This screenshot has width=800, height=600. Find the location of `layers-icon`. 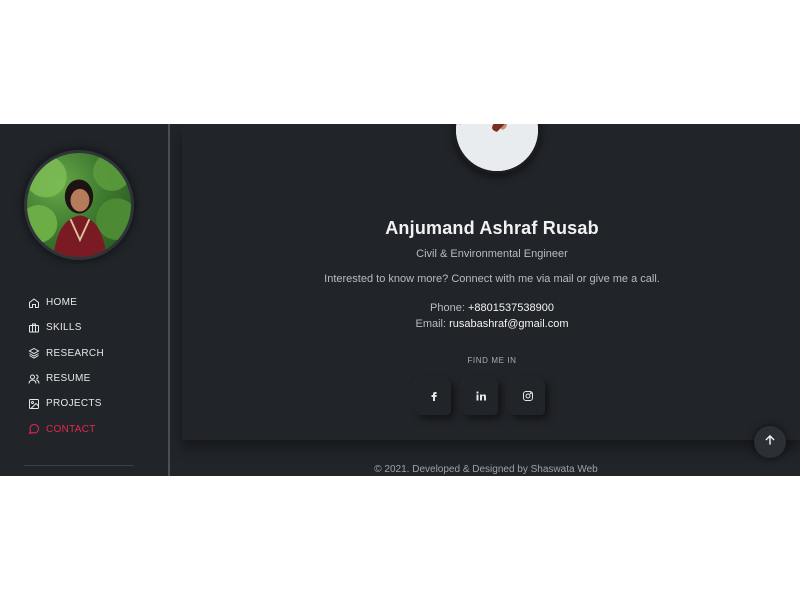

layers-icon is located at coordinates (34, 353).